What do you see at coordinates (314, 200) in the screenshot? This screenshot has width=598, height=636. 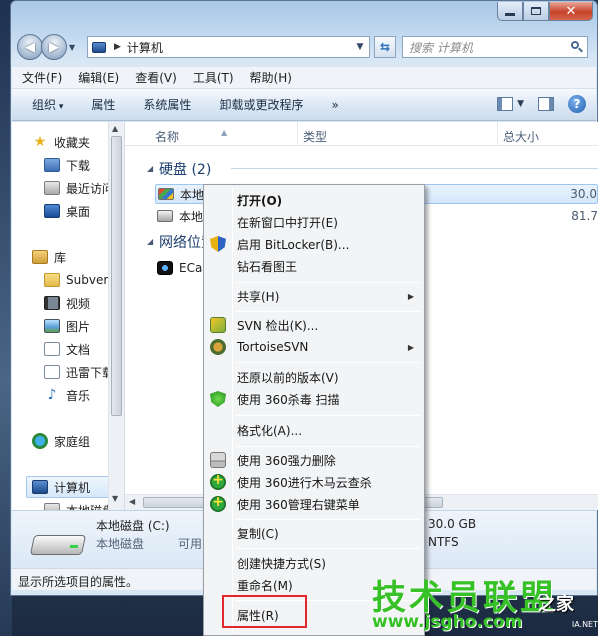 I see `menu-open: 打开(O)` at bounding box center [314, 200].